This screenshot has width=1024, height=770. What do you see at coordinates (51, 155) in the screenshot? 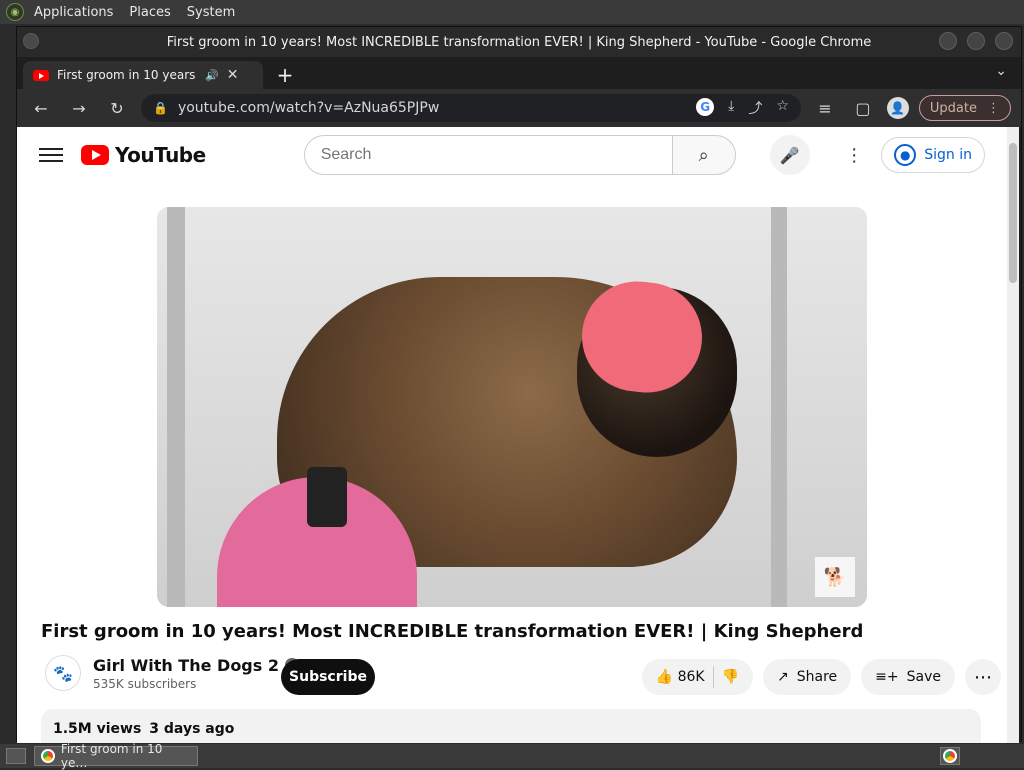
I see `menu-icon` at bounding box center [51, 155].